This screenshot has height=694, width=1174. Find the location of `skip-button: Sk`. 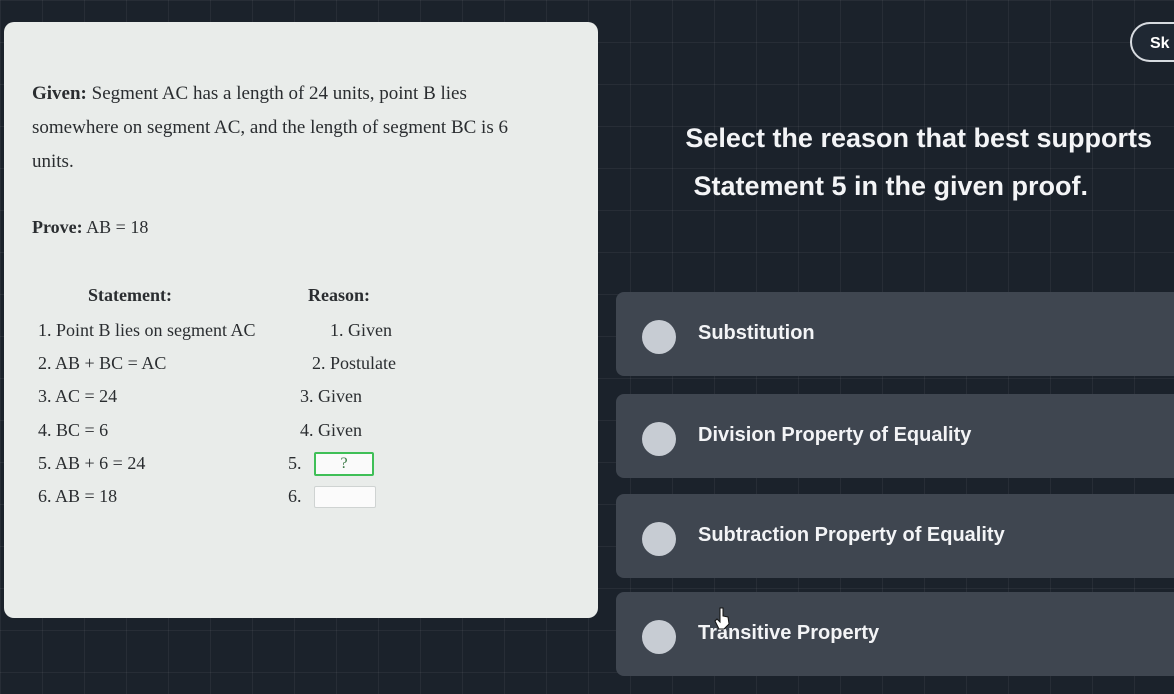

skip-button: Sk is located at coordinates (1152, 42).